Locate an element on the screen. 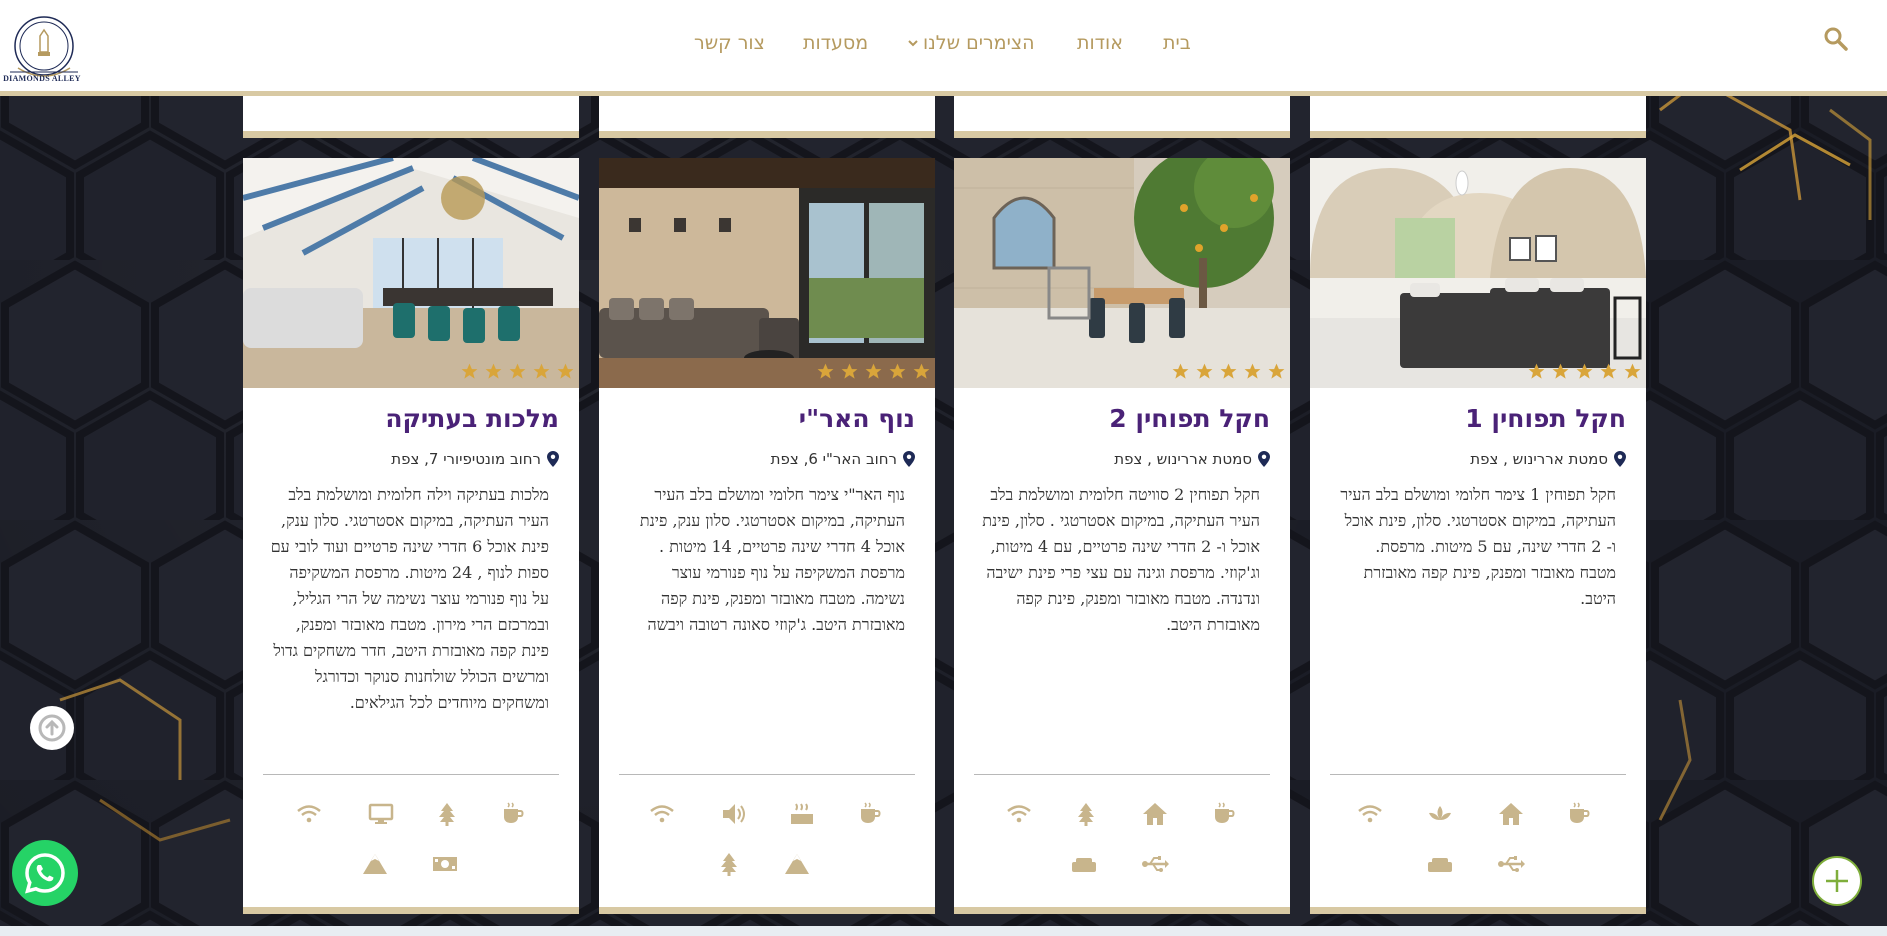  zimmer-address: רחוב מונטיפיורי 7, צפת is located at coordinates (411, 459).